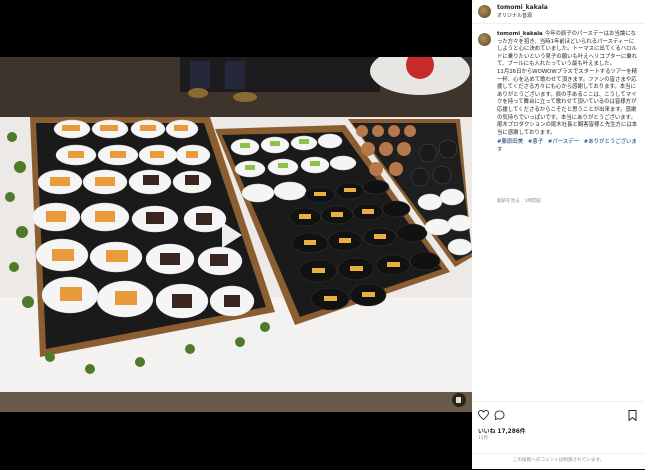 The height and width of the screenshot is (470, 645). Describe the element at coordinates (519, 201) in the screenshot. I see `caption-meta: 翻訳を見る 1時間前` at that location.